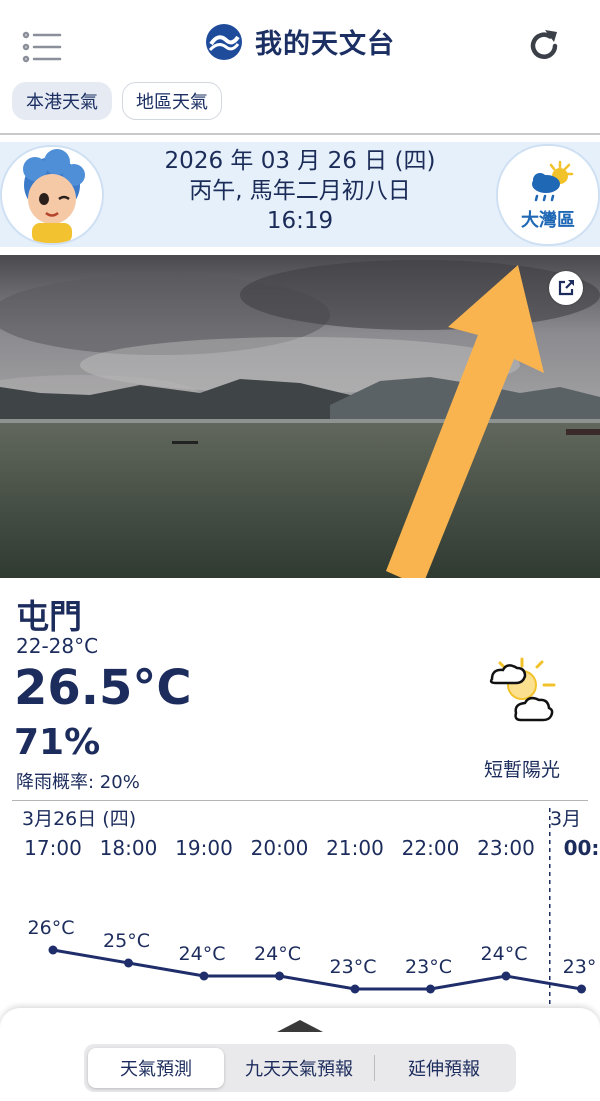 The image size is (600, 1101). What do you see at coordinates (172, 101) in the screenshot?
I see `tab-district: 地區天氣` at bounding box center [172, 101].